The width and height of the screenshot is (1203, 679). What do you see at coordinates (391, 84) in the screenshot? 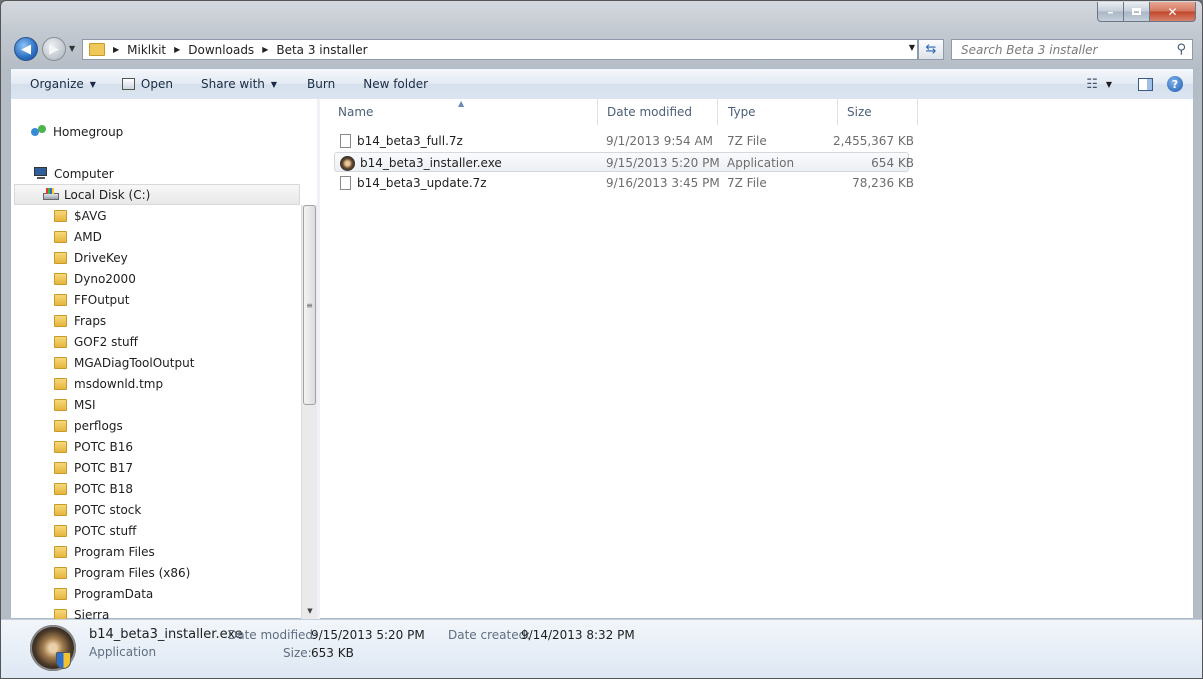
I see `new-folder-button: New folder` at bounding box center [391, 84].